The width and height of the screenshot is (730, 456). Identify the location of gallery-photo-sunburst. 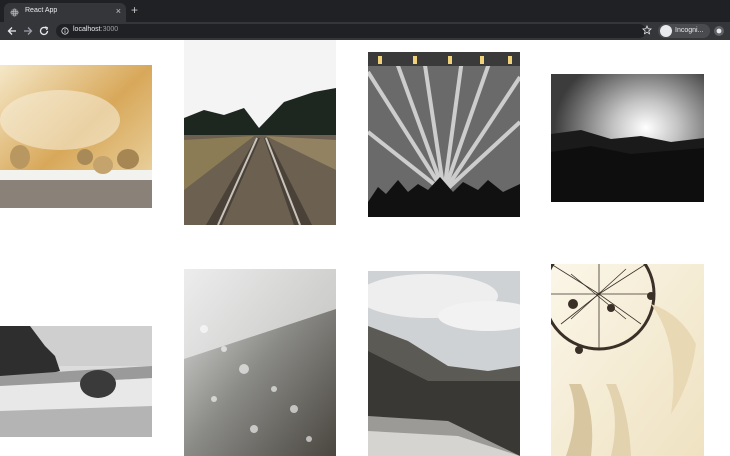
(627, 138).